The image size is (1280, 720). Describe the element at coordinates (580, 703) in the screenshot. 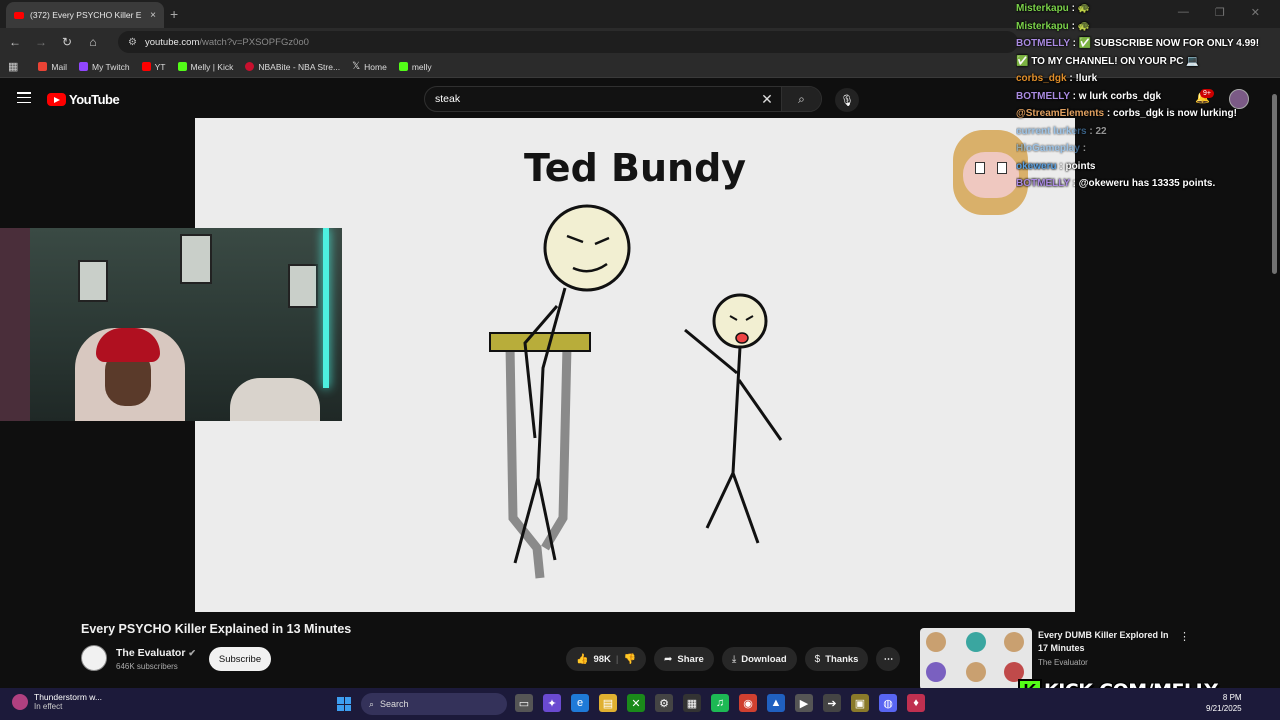

I see `edge-icon: e` at that location.